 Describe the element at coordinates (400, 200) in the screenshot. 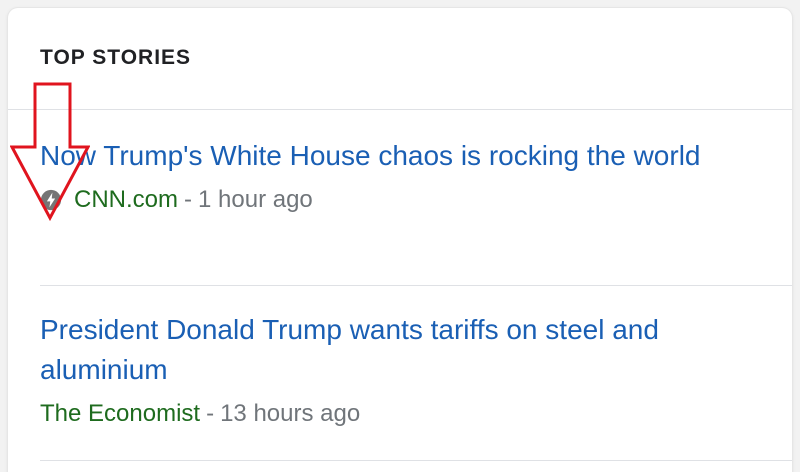

I see `story-meta: CNN.com - 1 hour ago` at that location.